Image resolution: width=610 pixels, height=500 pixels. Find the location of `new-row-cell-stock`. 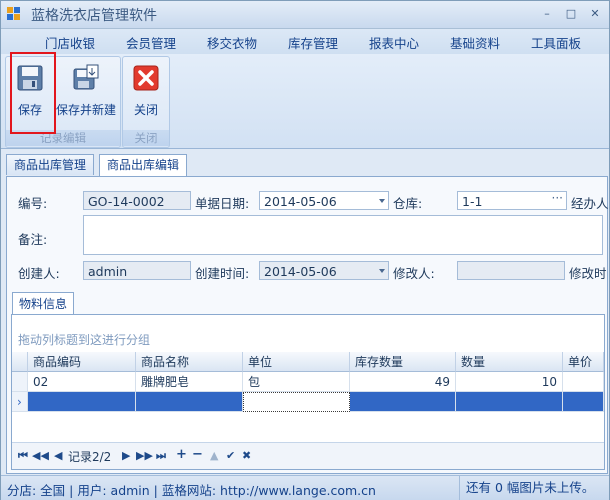

new-row-cell-stock is located at coordinates (403, 402).